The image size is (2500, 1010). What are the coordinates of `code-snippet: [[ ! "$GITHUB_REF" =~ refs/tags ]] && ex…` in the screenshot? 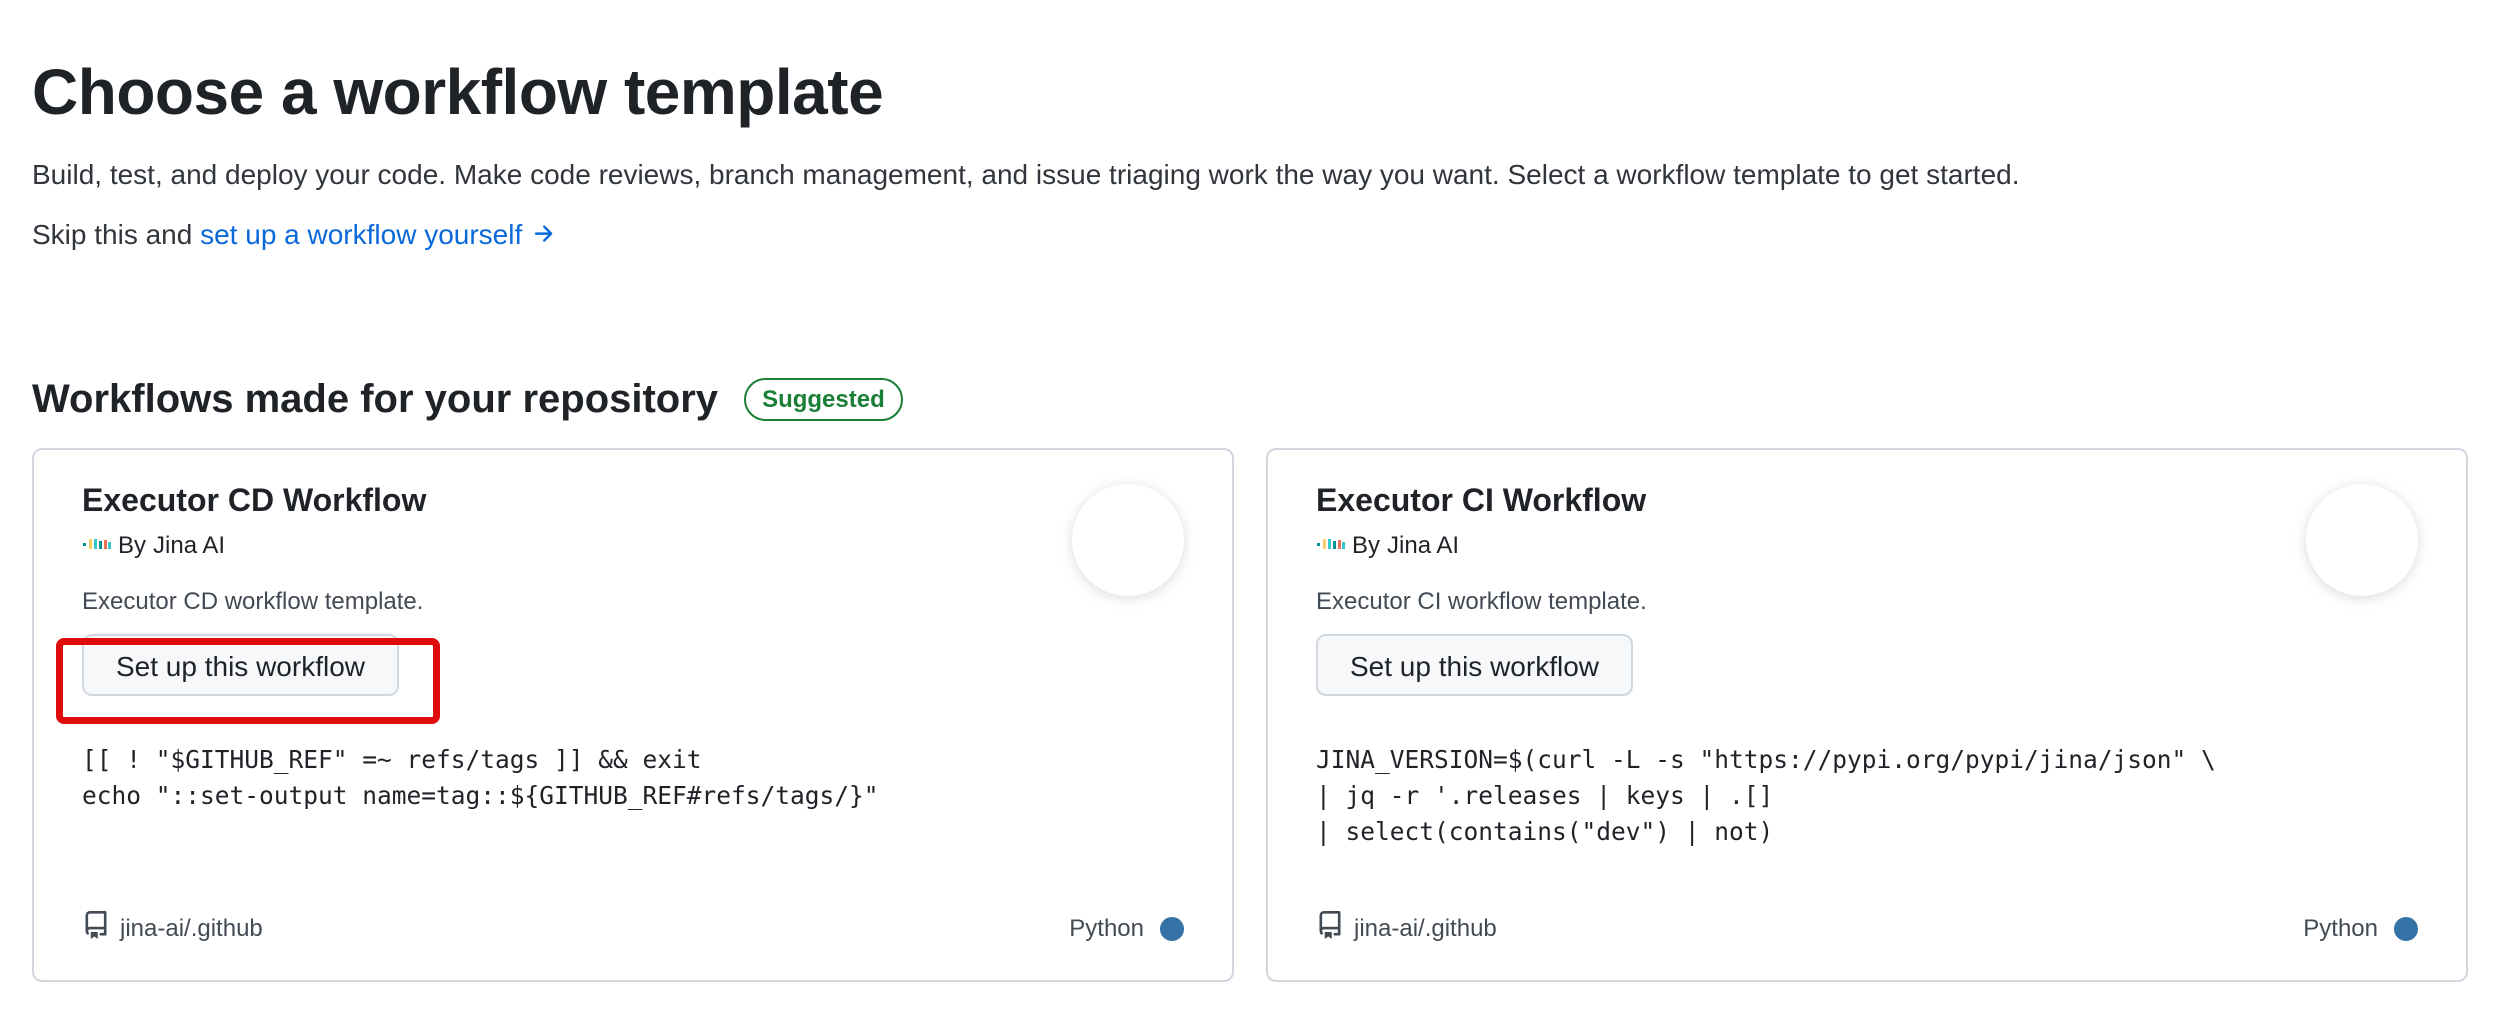 It's located at (480, 777).